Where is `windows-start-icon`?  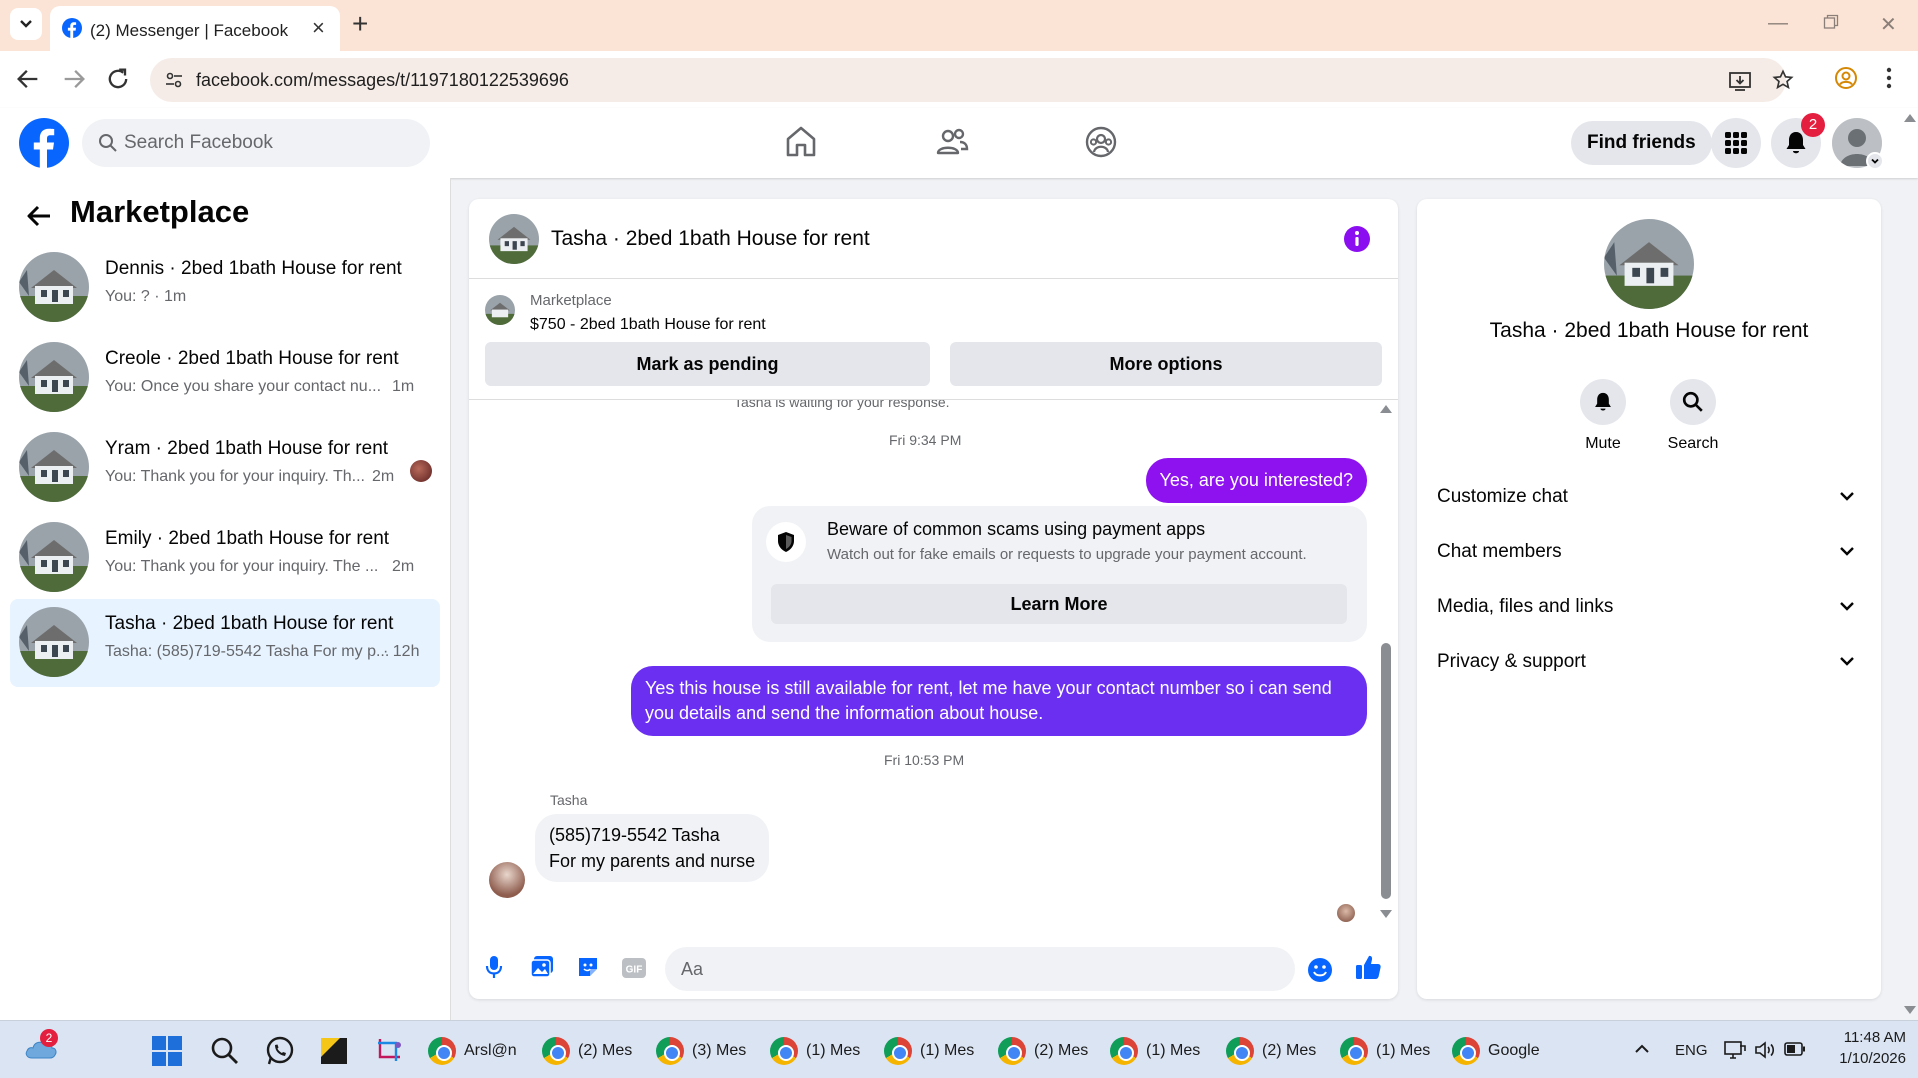
windows-start-icon is located at coordinates (167, 1051).